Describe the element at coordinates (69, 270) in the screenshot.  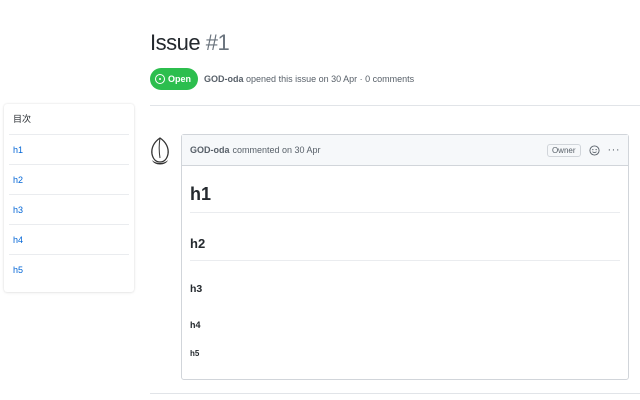
I see `toc-item-h5: h5` at that location.